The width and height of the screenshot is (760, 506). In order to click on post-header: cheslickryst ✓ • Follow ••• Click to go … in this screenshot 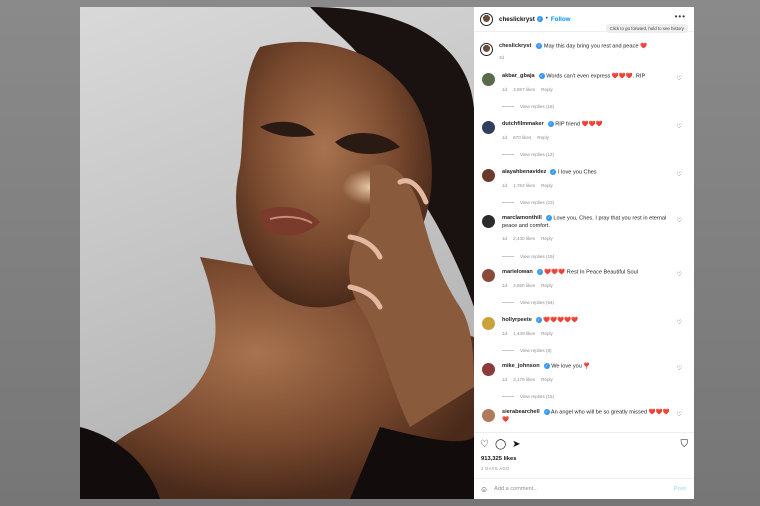, I will do `click(584, 20)`.